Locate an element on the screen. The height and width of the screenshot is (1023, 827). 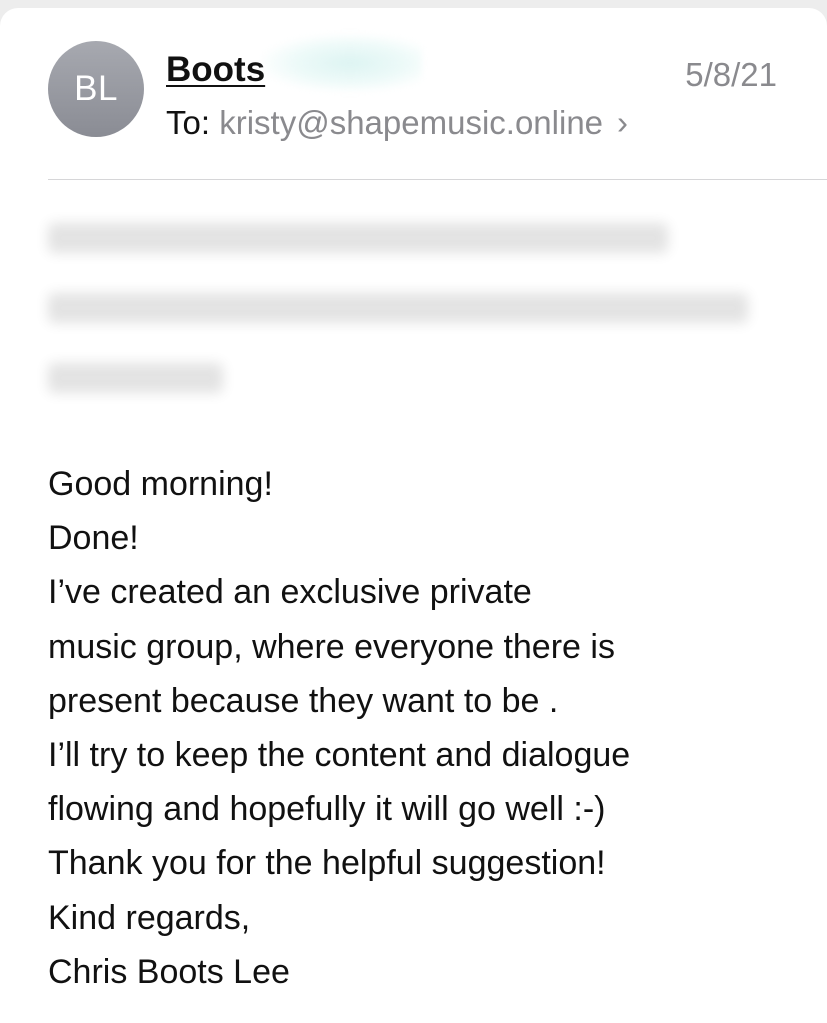
message-date: 5/8/21 is located at coordinates (731, 74).